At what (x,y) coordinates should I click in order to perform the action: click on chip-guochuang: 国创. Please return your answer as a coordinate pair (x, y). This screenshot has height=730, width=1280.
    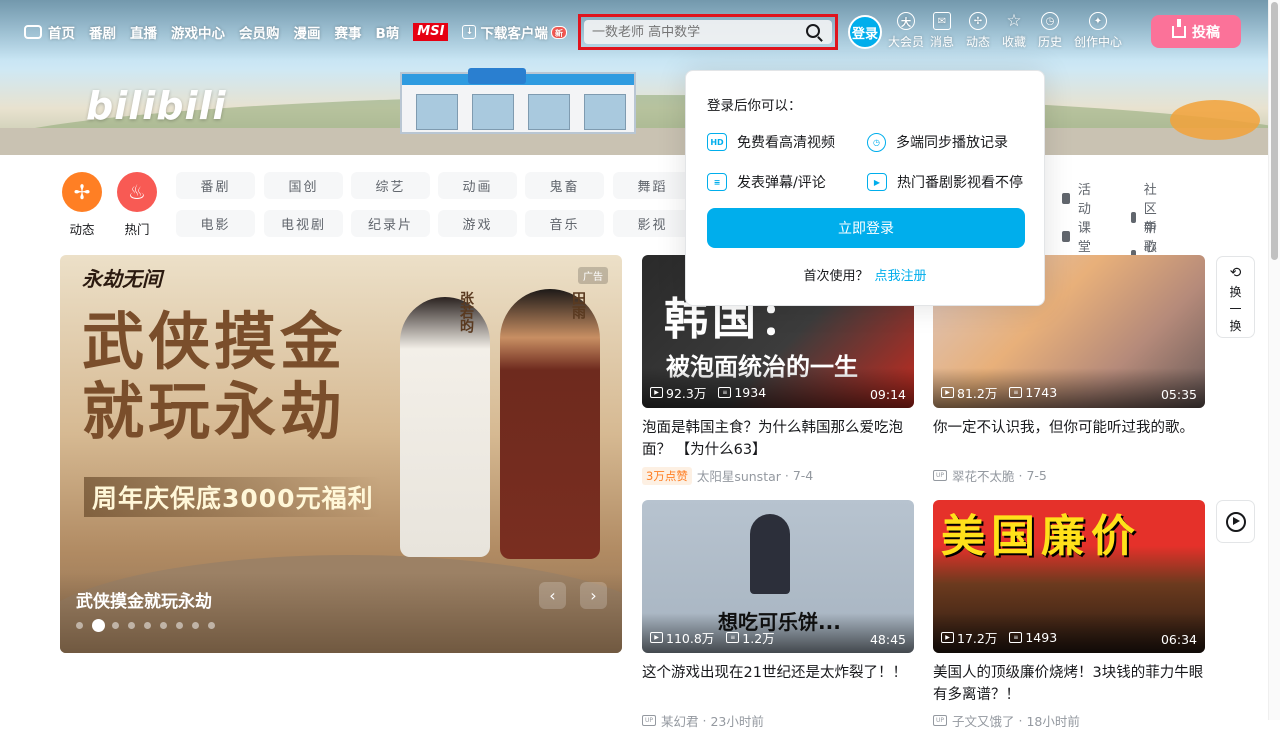
    Looking at the image, I should click on (303, 185).